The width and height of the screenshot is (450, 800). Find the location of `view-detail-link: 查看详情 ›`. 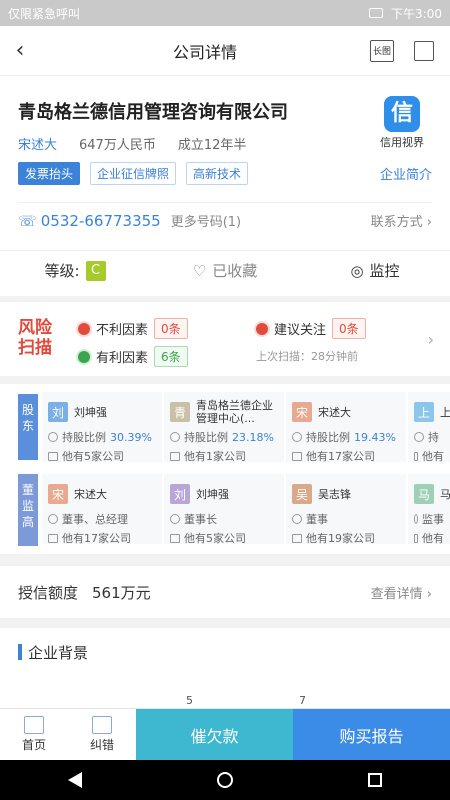

view-detail-link: 查看详情 › is located at coordinates (401, 592).